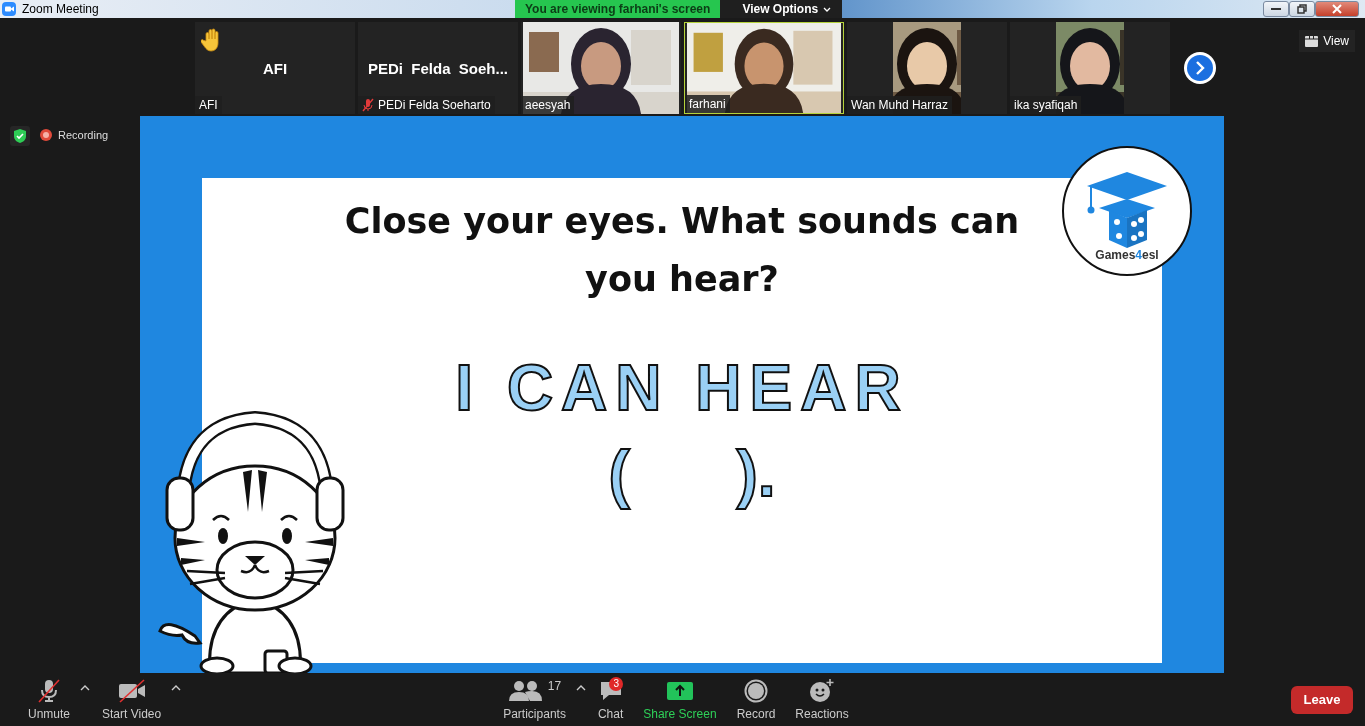 The width and height of the screenshot is (1365, 726). Describe the element at coordinates (49, 699) in the screenshot. I see `toolbar-button: Unmute` at that location.